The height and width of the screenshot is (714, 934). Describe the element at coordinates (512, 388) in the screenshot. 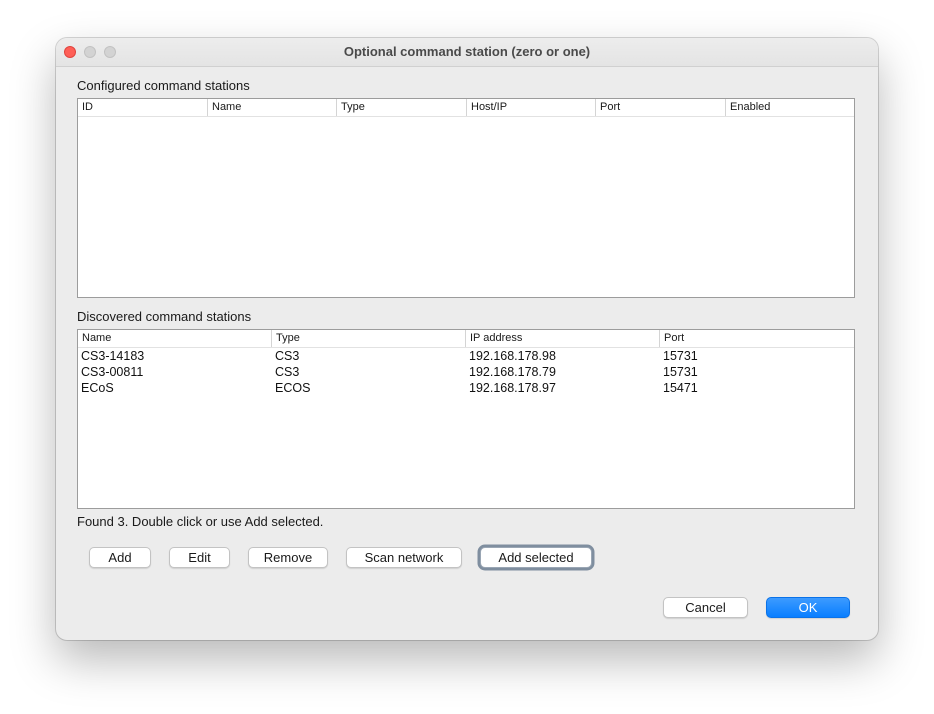

I see `cell-ip: 192.168.178.97` at that location.